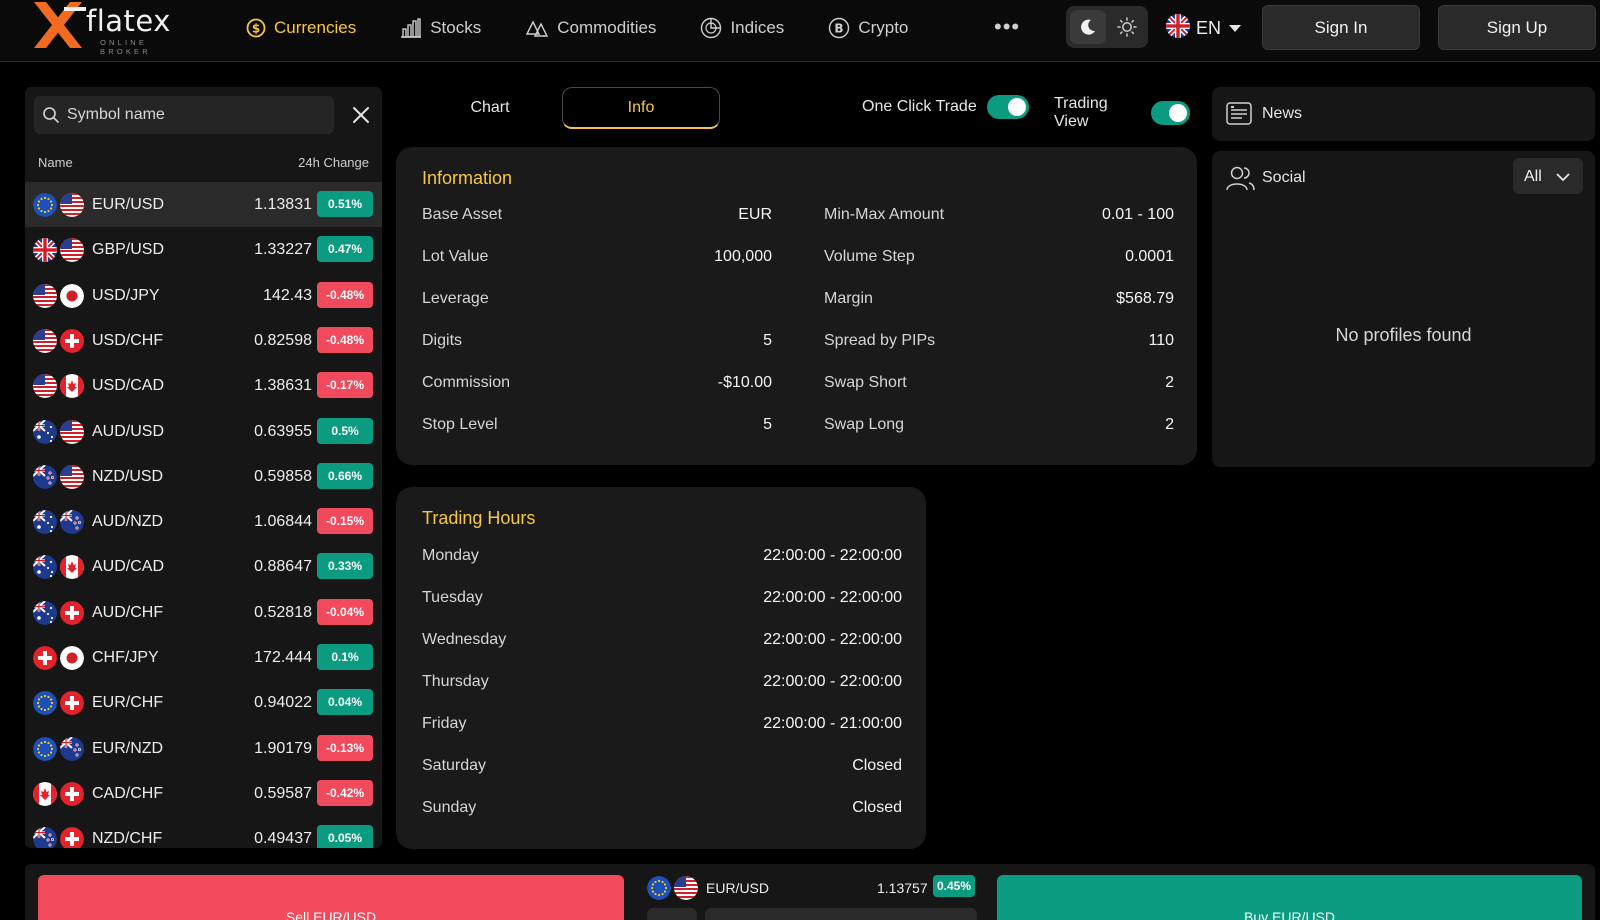 The height and width of the screenshot is (920, 1600). What do you see at coordinates (72, 567) in the screenshot?
I see `canada-flag-icon` at bounding box center [72, 567].